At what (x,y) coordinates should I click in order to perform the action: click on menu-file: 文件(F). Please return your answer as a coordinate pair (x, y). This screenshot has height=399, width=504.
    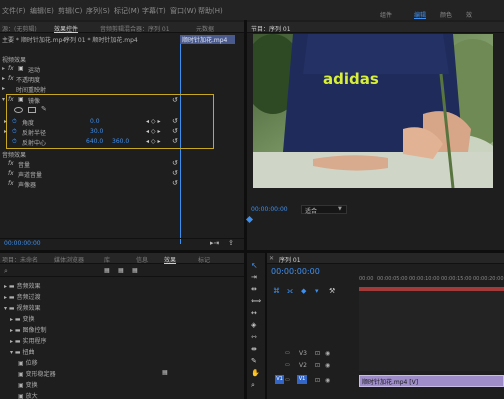
    Looking at the image, I should click on (14, 11).